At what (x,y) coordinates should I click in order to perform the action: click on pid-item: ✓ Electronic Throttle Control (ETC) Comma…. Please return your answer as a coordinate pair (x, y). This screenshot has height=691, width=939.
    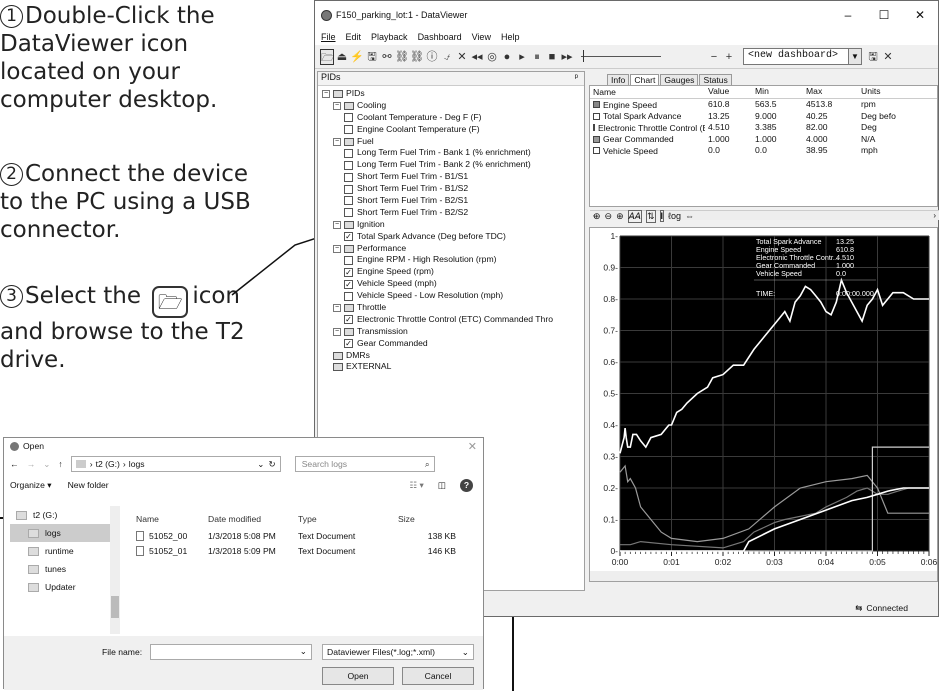
    Looking at the image, I should click on (453, 320).